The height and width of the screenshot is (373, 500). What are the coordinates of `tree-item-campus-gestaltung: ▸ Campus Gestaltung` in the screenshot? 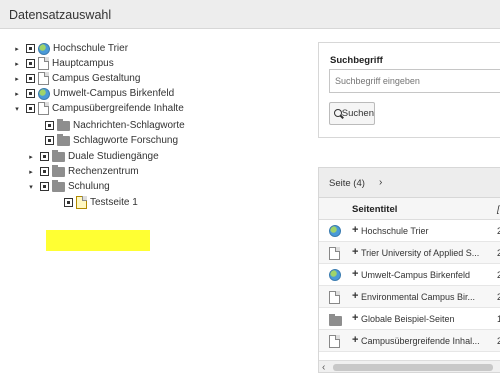 It's located at (76, 78).